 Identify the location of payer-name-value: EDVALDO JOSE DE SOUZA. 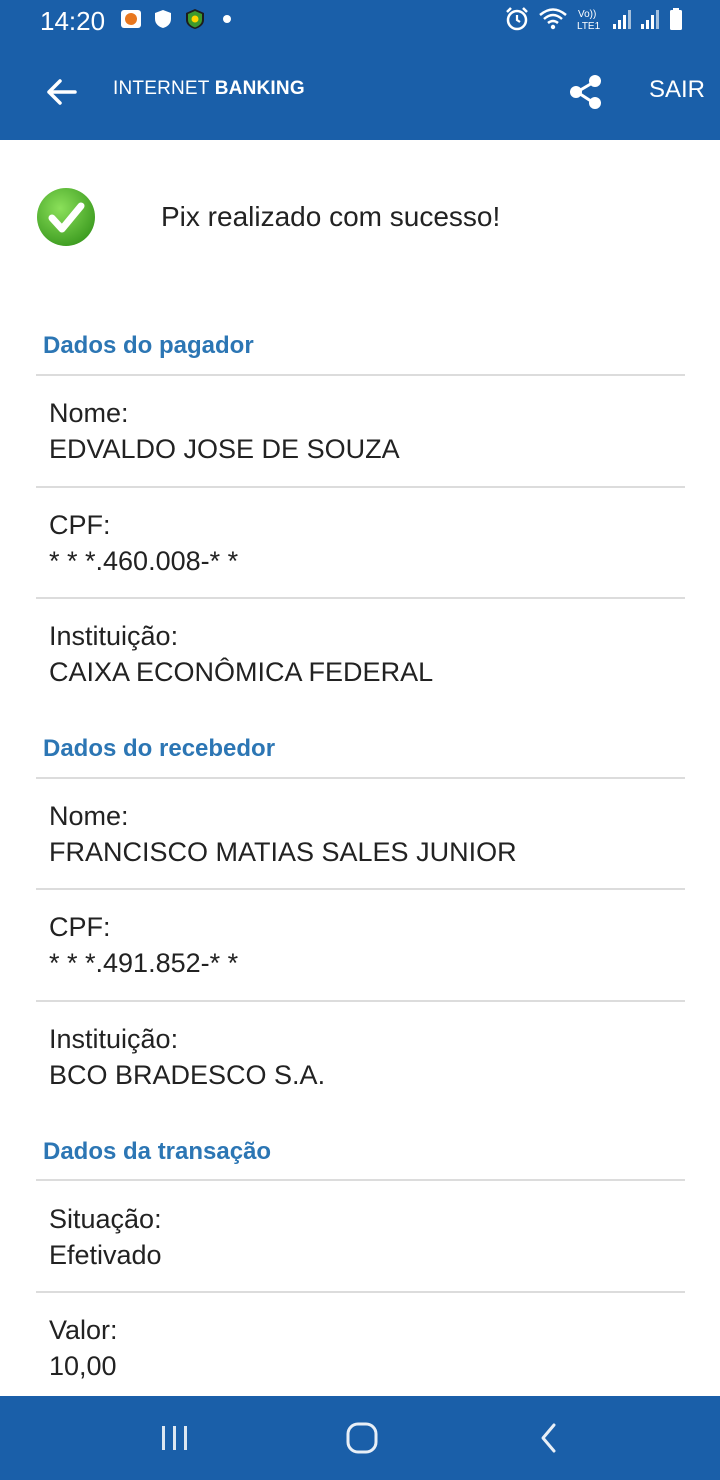
(224, 449).